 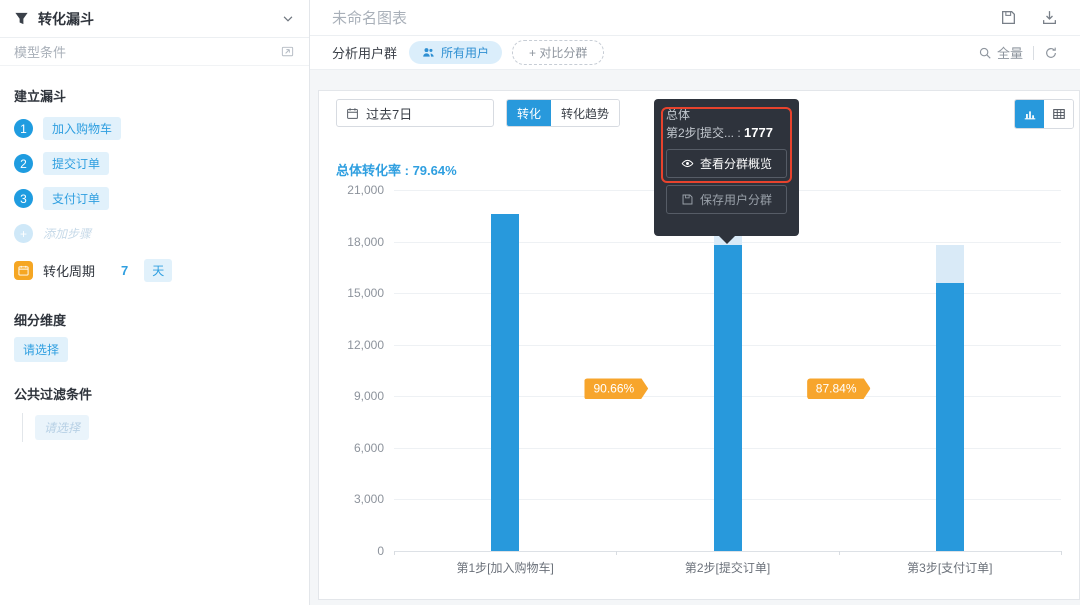 What do you see at coordinates (82, 128) in the screenshot?
I see `step-event-pill: 加入购物车` at bounding box center [82, 128].